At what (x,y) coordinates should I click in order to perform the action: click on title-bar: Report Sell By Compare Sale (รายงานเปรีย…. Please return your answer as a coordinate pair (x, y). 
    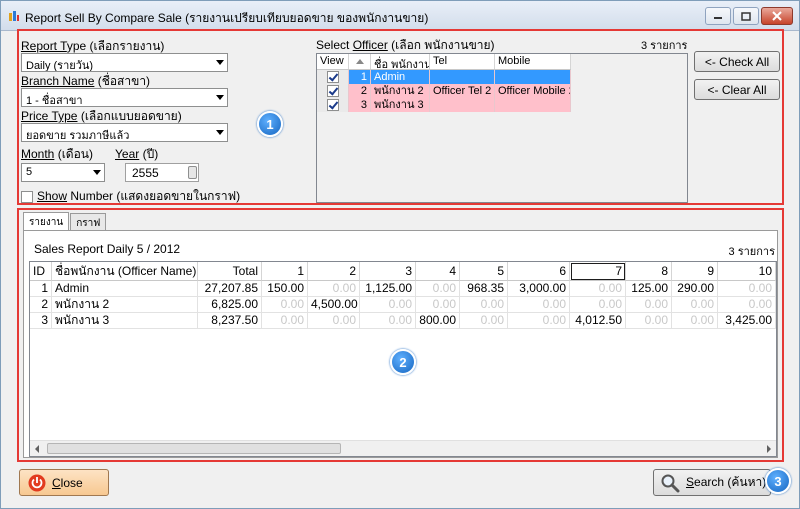
    Looking at the image, I should click on (400, 16).